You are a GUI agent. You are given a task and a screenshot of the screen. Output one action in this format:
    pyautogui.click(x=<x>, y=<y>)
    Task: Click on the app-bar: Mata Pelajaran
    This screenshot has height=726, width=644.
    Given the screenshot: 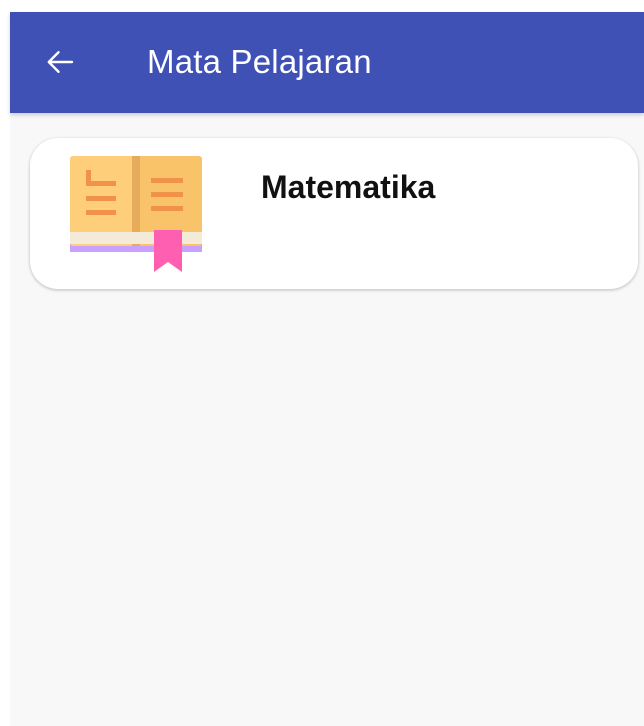 What is the action you would take?
    pyautogui.click(x=327, y=62)
    